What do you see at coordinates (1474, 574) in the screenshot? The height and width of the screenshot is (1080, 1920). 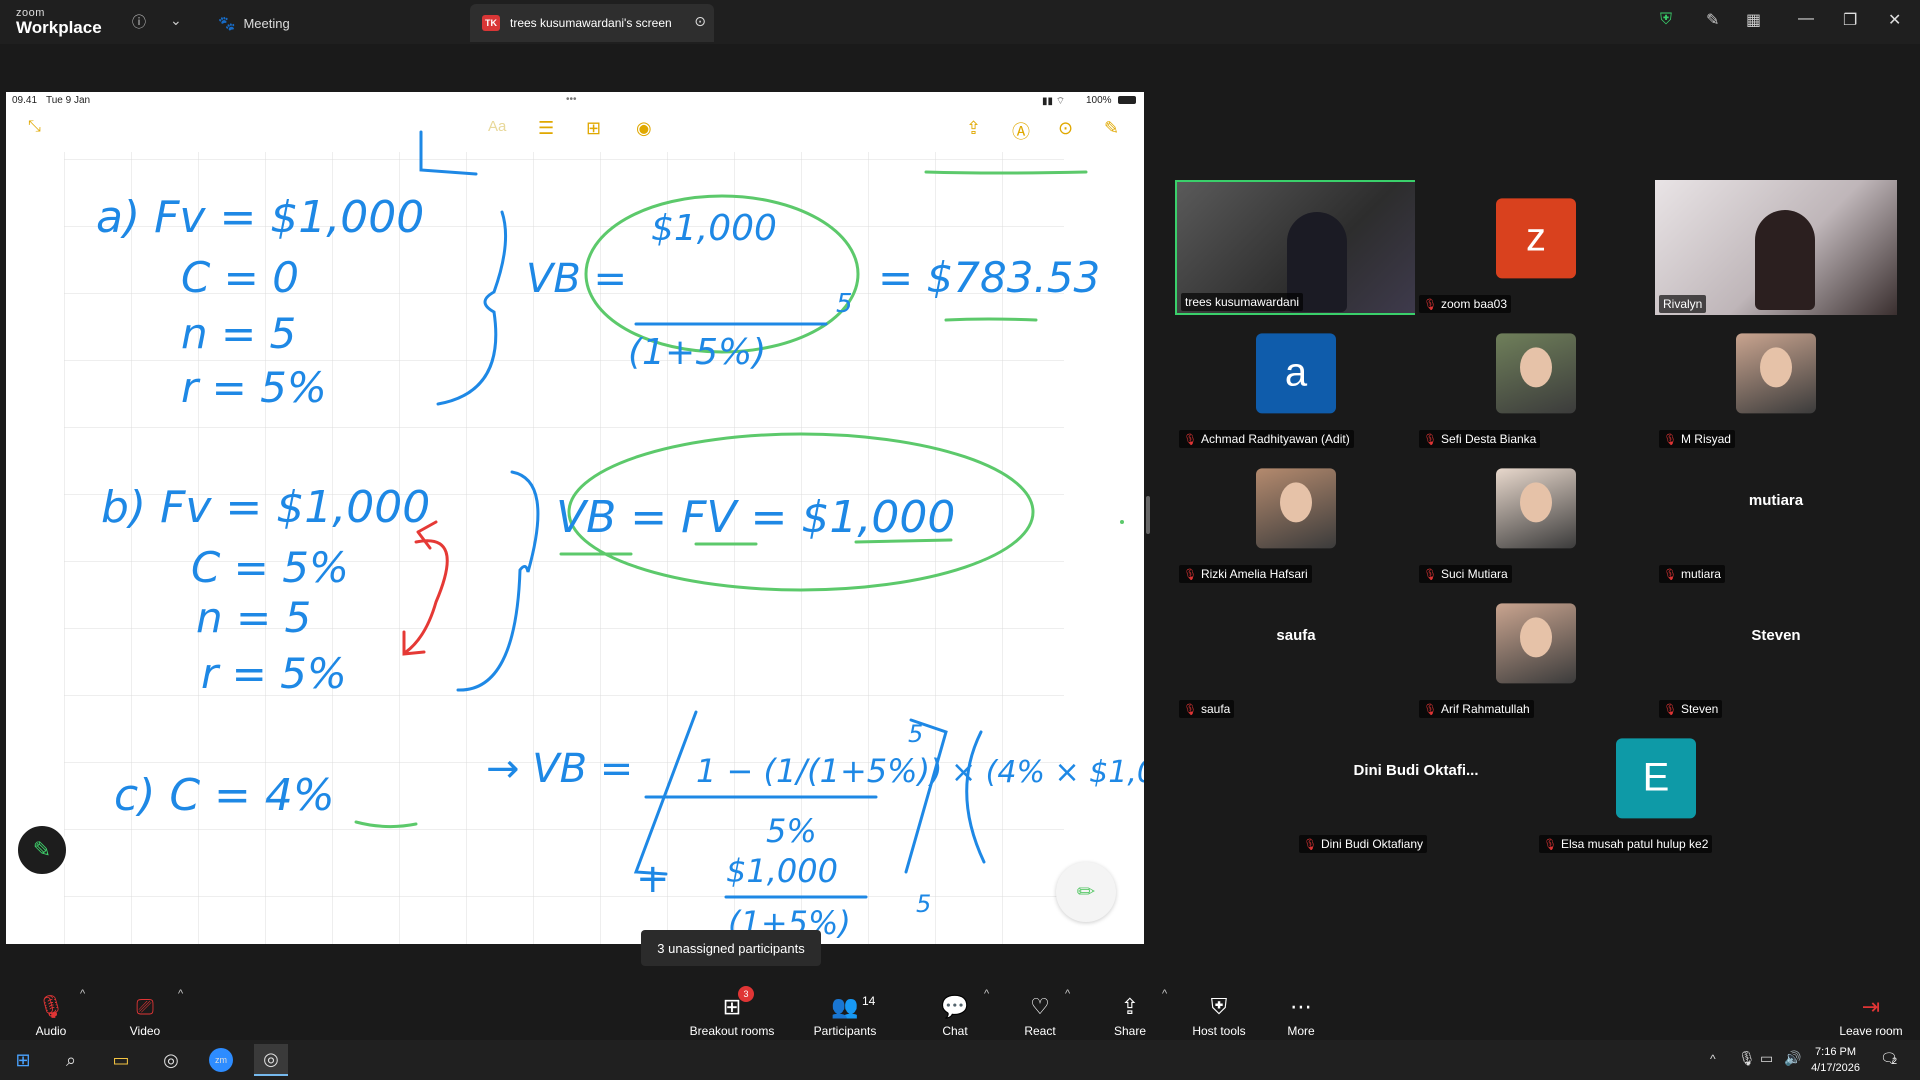 I see `participant-name: Suci Mutiara` at bounding box center [1474, 574].